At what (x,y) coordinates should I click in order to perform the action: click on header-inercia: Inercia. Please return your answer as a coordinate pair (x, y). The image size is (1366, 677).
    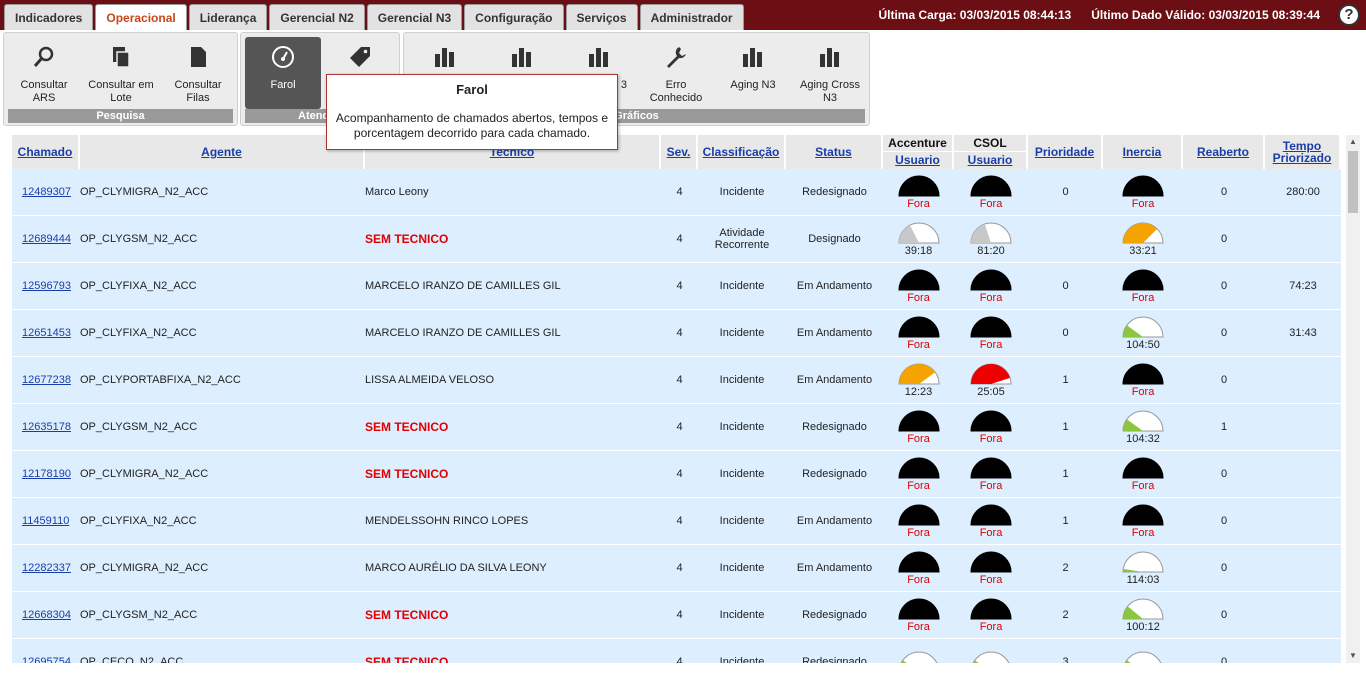
    Looking at the image, I should click on (1143, 152).